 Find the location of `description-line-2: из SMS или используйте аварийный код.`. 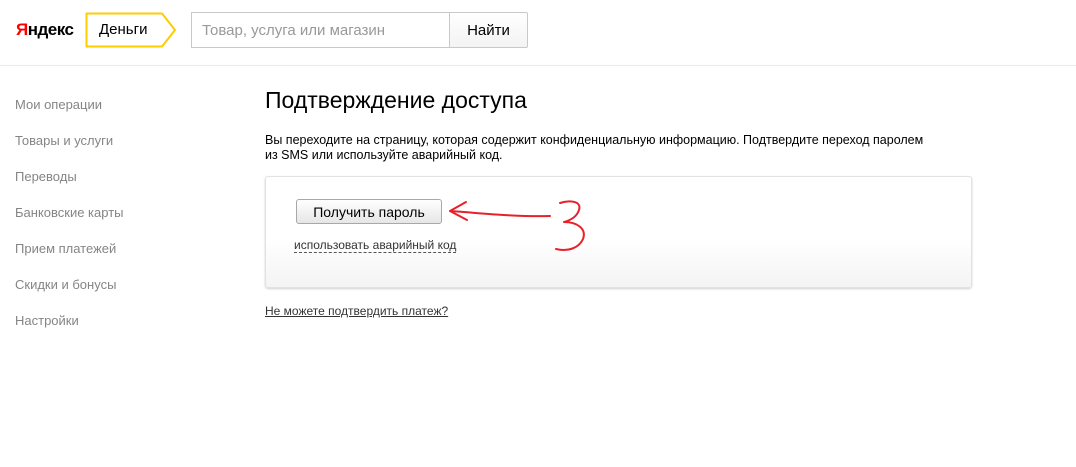

description-line-2: из SMS или используйте аварийный код. is located at coordinates (384, 155).